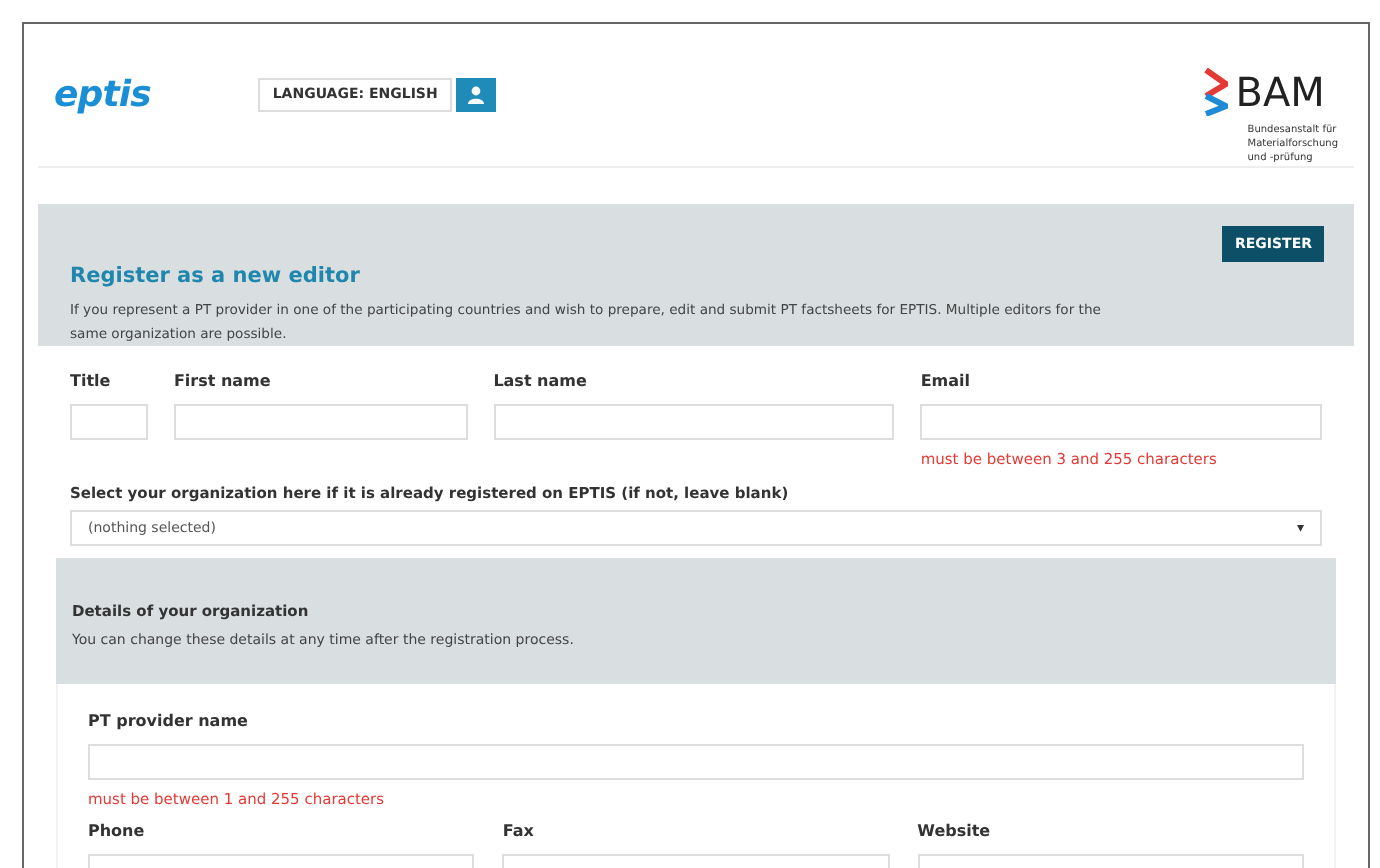 The width and height of the screenshot is (1380, 868). I want to click on user-icon, so click(475, 95).